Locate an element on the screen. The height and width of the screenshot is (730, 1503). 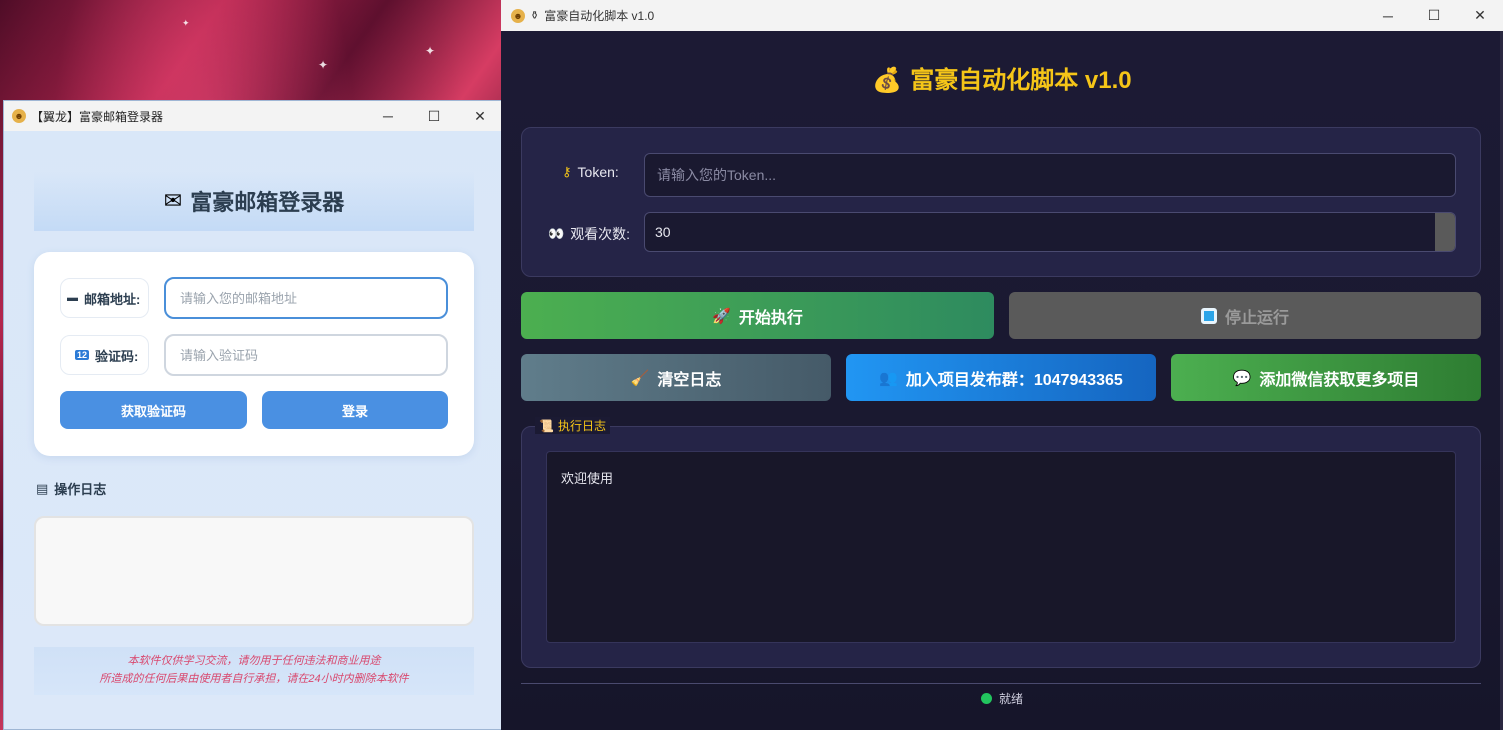
page-header: 💰 富豪自动化脚本 v1.0 is located at coordinates (1002, 77).